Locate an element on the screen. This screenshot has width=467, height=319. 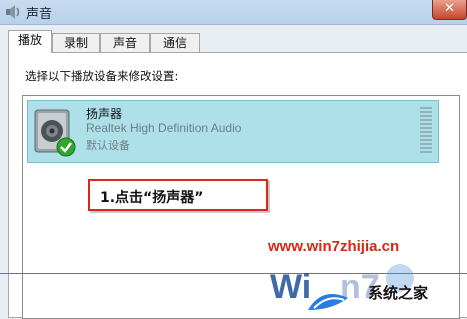
sound-icon is located at coordinates (13, 12).